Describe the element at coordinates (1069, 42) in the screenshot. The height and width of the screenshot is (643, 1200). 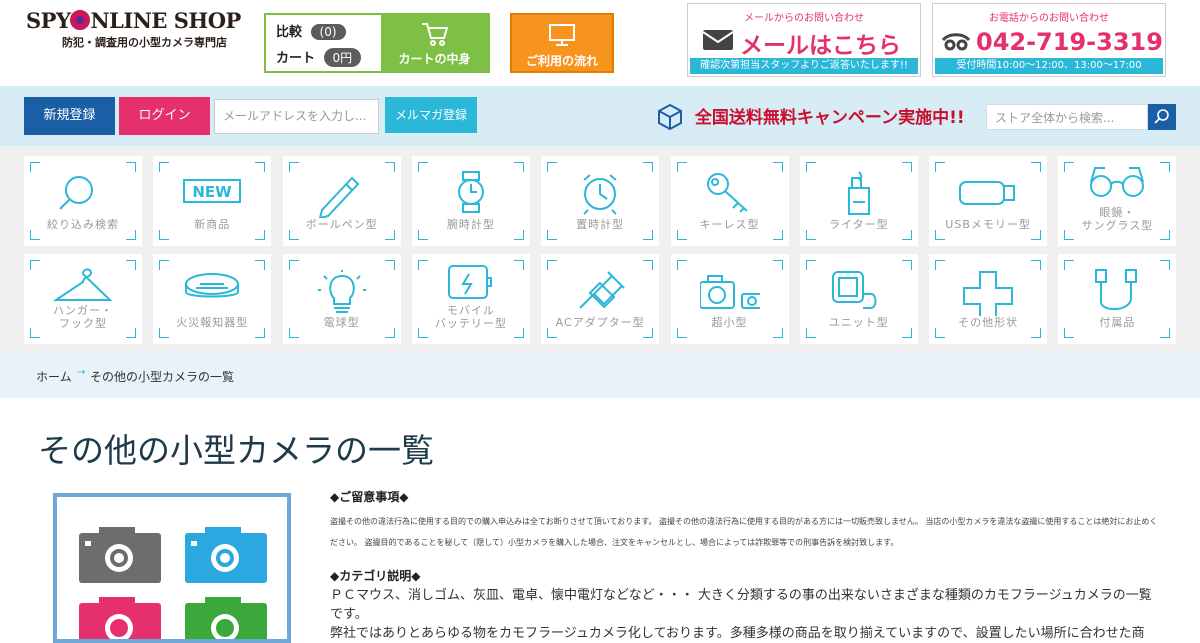
I see `phone-number: 042-719-3319` at that location.